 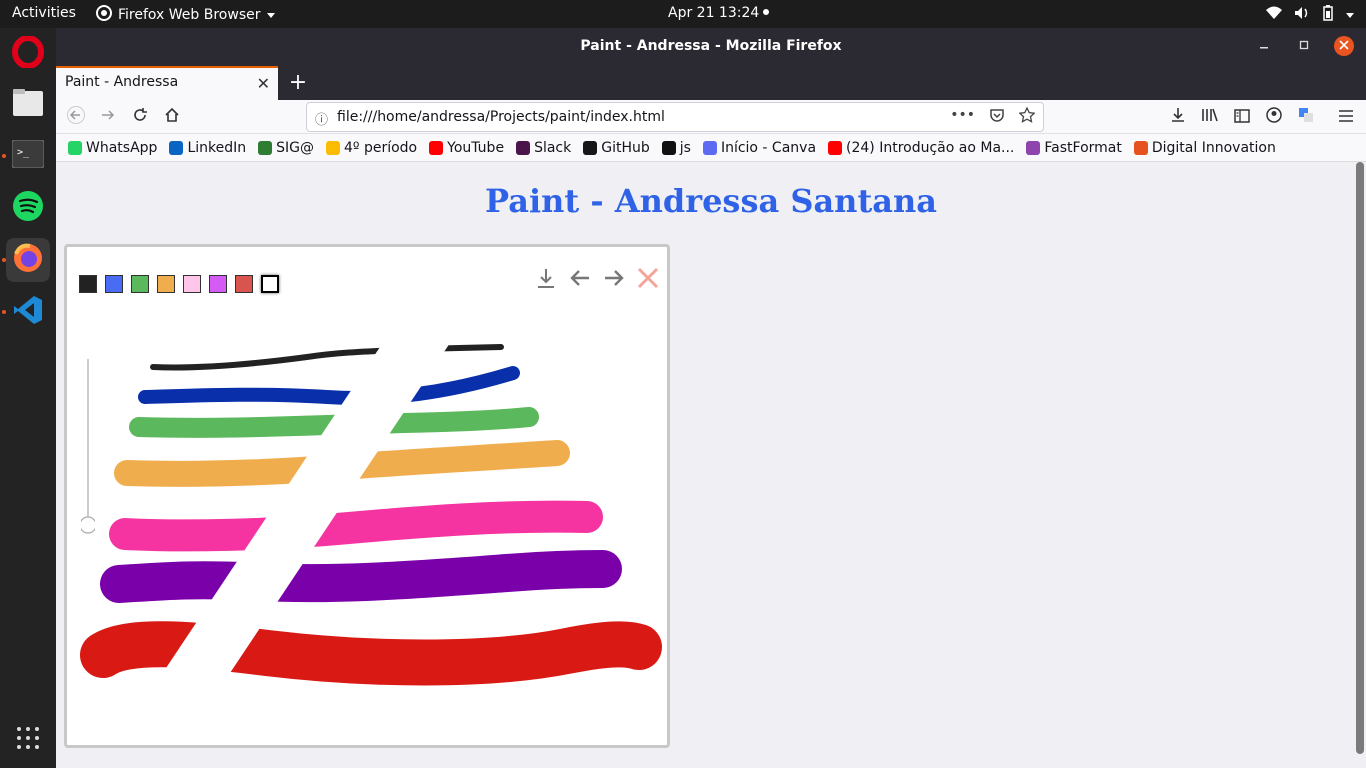 I want to click on sidebar-button, so click(x=1242, y=117).